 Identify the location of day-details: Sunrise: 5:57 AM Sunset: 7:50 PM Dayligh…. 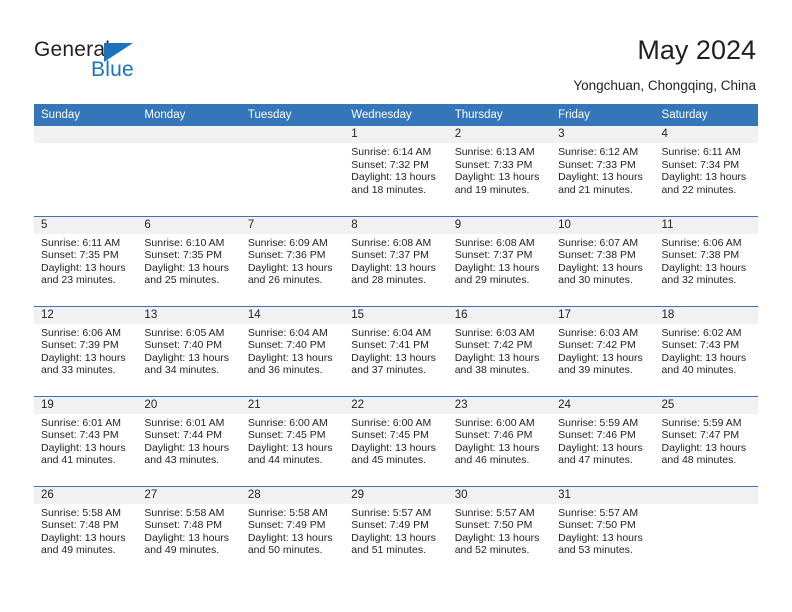
(602, 530).